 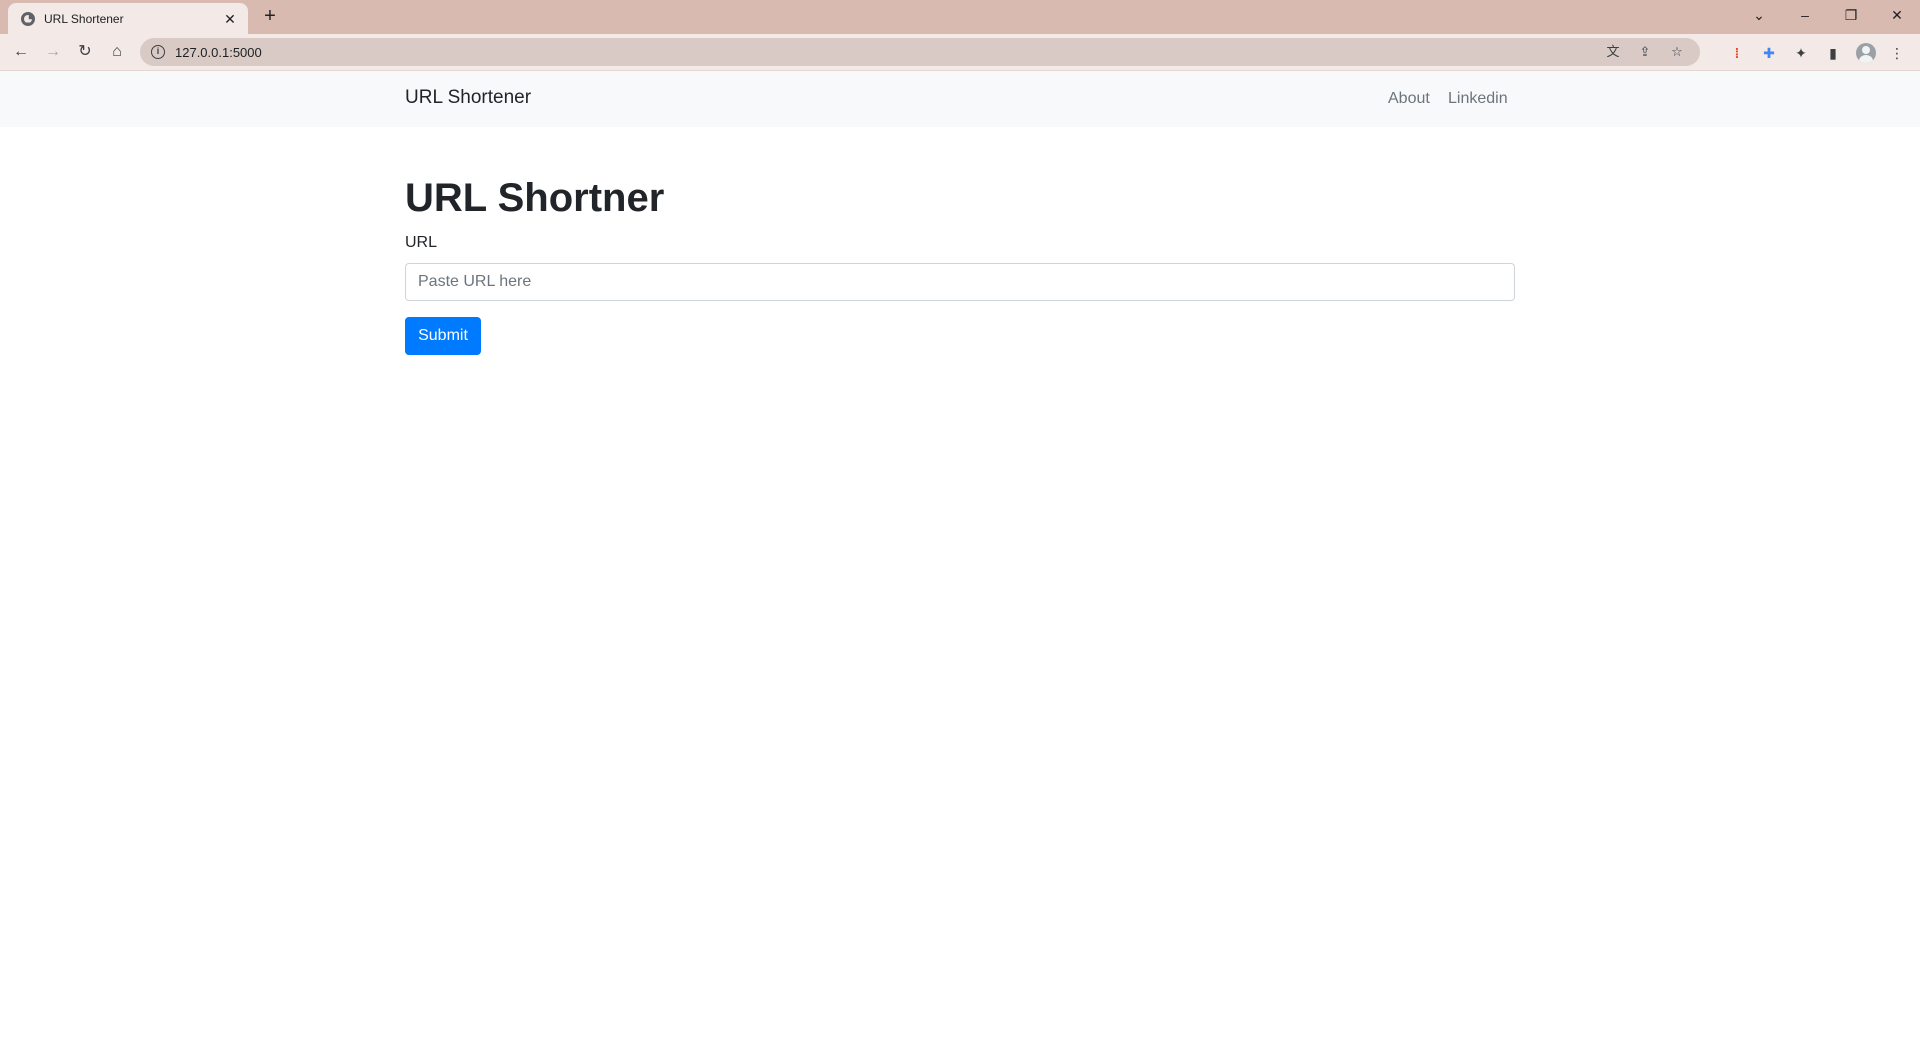 I want to click on browser-tab-strip: URL Shortener ✕ + ⌄ – ❐ ✕, so click(x=960, y=17).